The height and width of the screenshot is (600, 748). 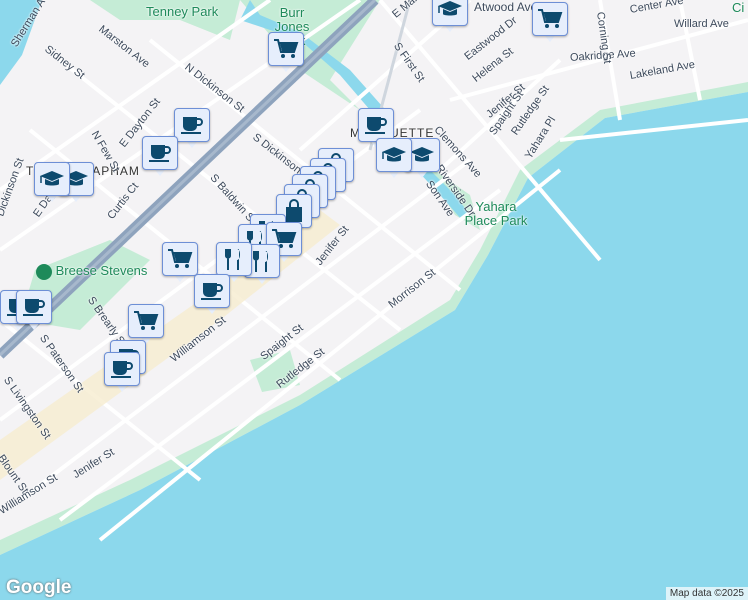 I want to click on park-label-partial: Ci, so click(x=738, y=7).